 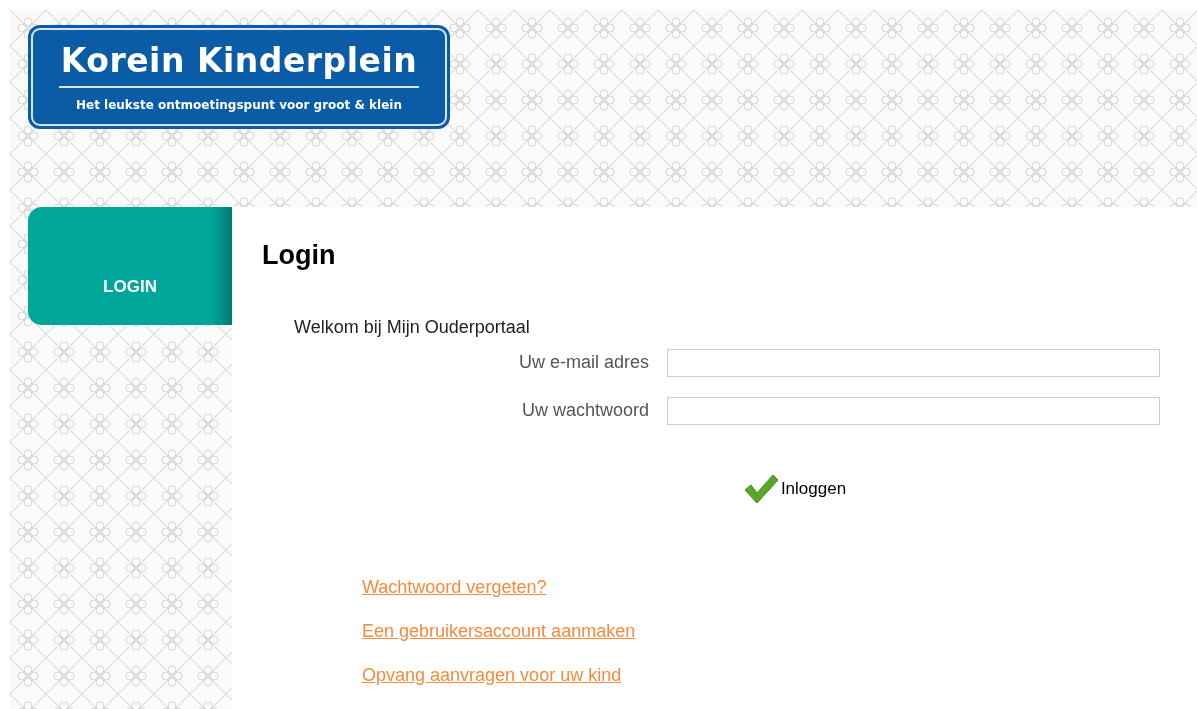 What do you see at coordinates (239, 65) in the screenshot?
I see `logo-title: Korein Kinderplein` at bounding box center [239, 65].